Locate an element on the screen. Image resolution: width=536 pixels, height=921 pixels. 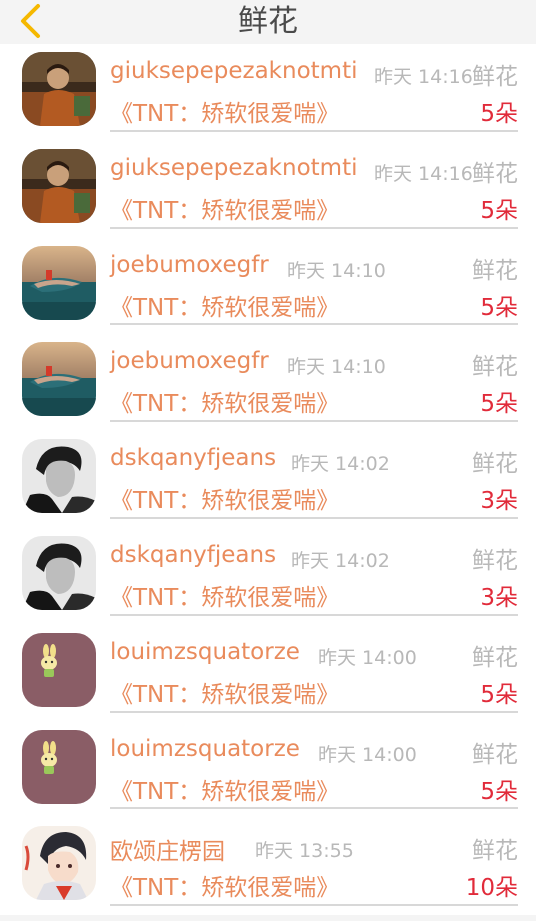
page-title: 鲜花 is located at coordinates (268, 21).